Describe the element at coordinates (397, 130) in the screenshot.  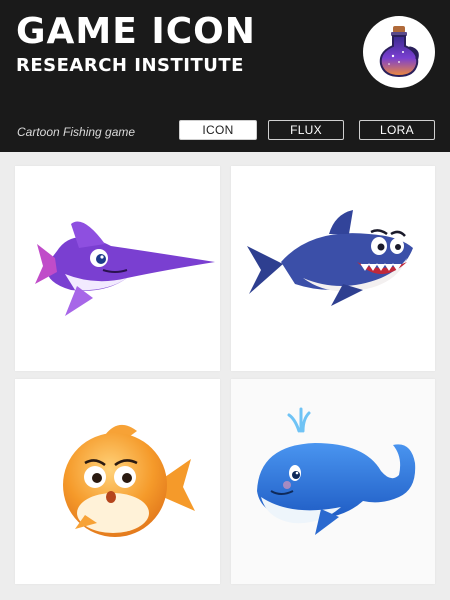
I see `tab-lora: LORA` at that location.